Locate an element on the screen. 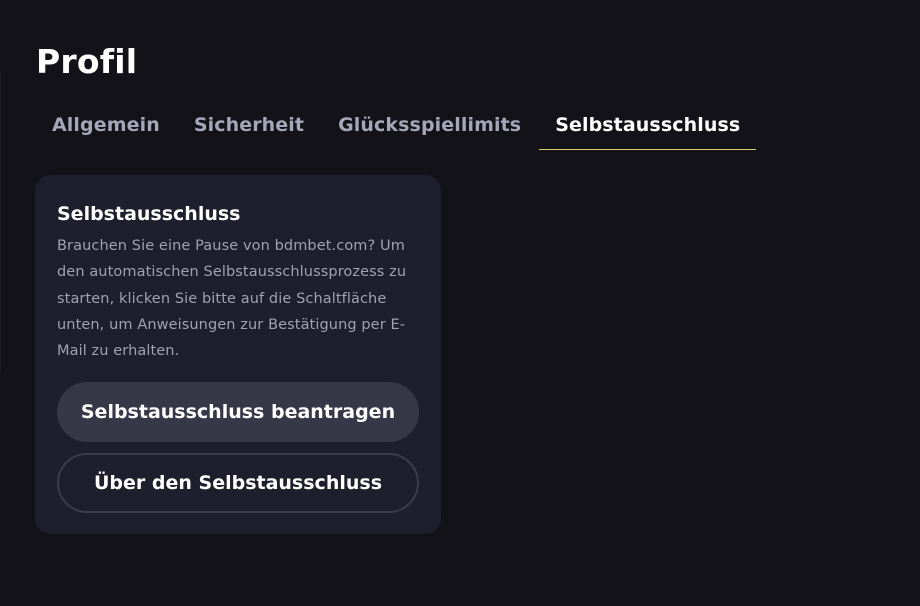  left-edge-divider is located at coordinates (0, 222).